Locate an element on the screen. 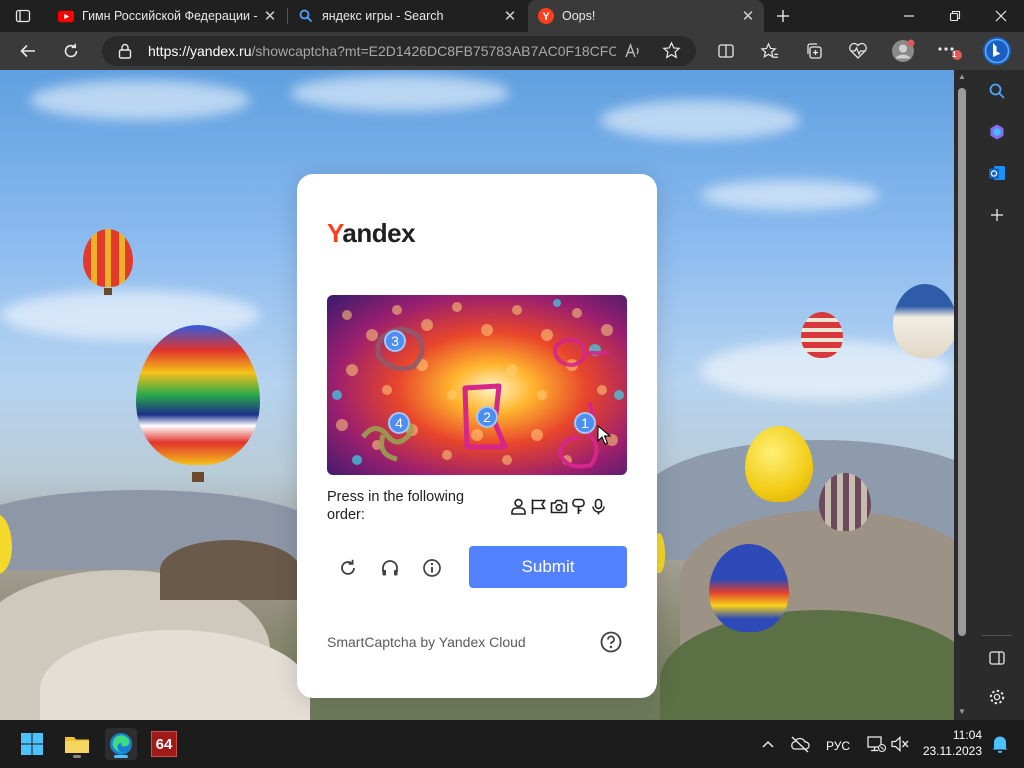 This screenshot has height=768, width=1024. new-tab-icon is located at coordinates (783, 16).